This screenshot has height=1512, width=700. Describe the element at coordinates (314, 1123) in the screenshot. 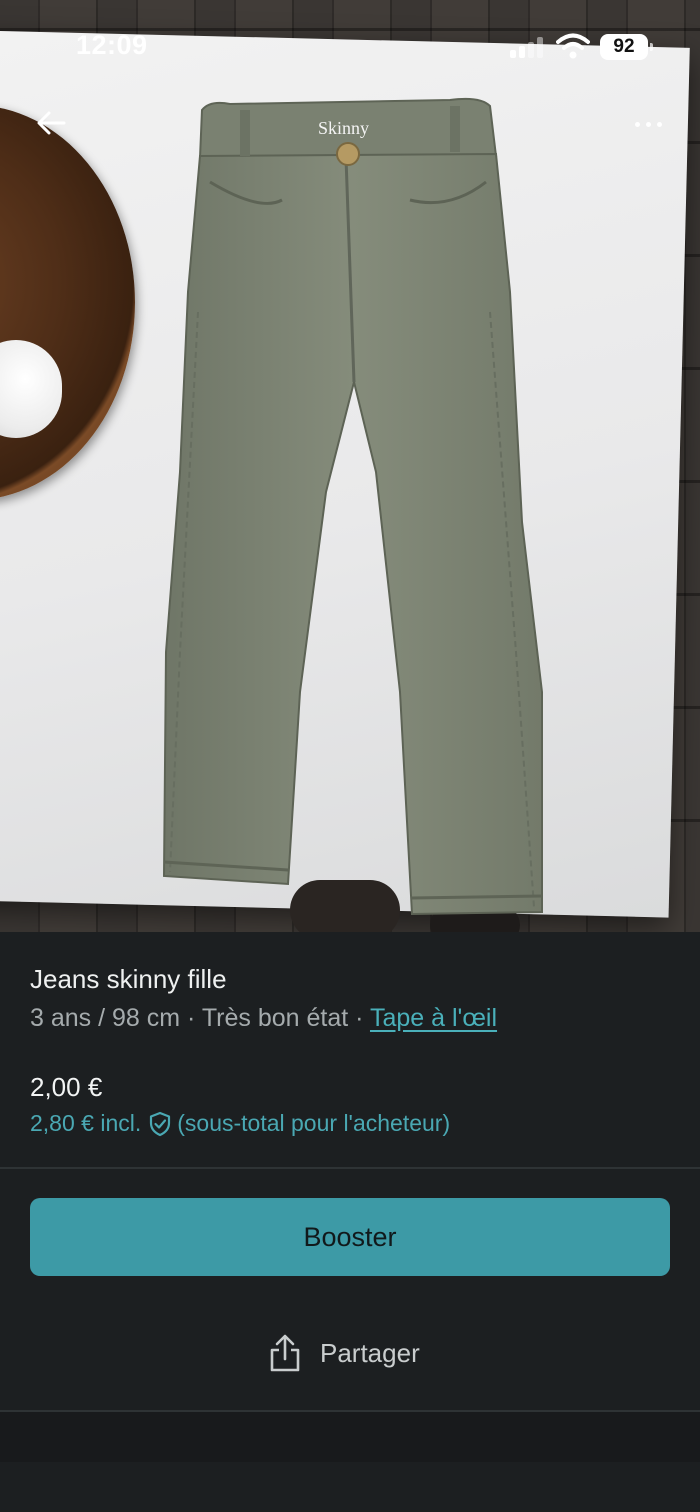

I see `price-incl-note: (sous-total pour l'acheteur)` at that location.